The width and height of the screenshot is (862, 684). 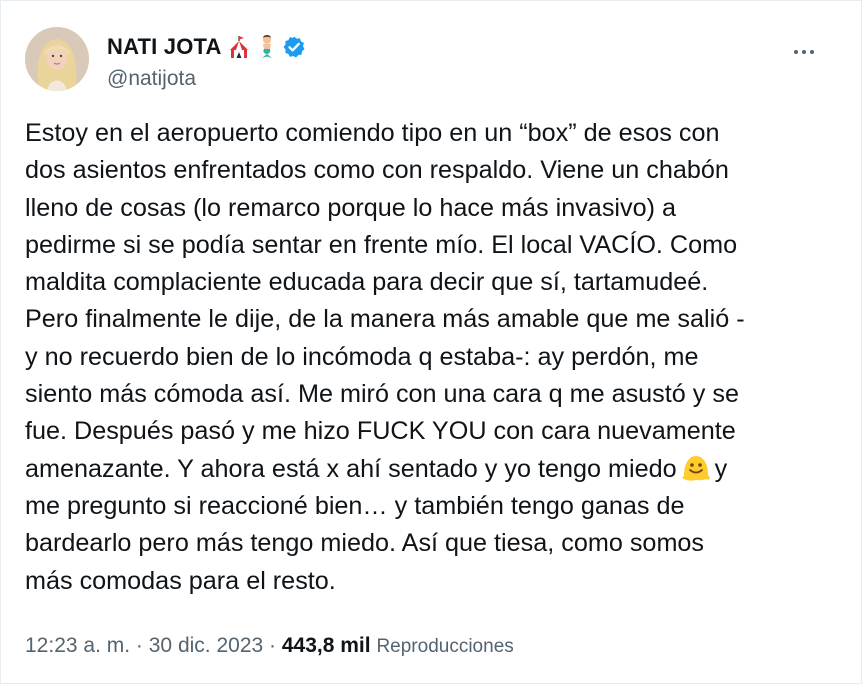 I want to click on tweet-time: 12:23 a. m., so click(x=77, y=645).